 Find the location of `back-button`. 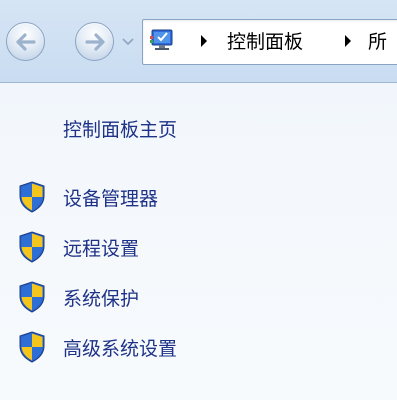

back-button is located at coordinates (25, 41).